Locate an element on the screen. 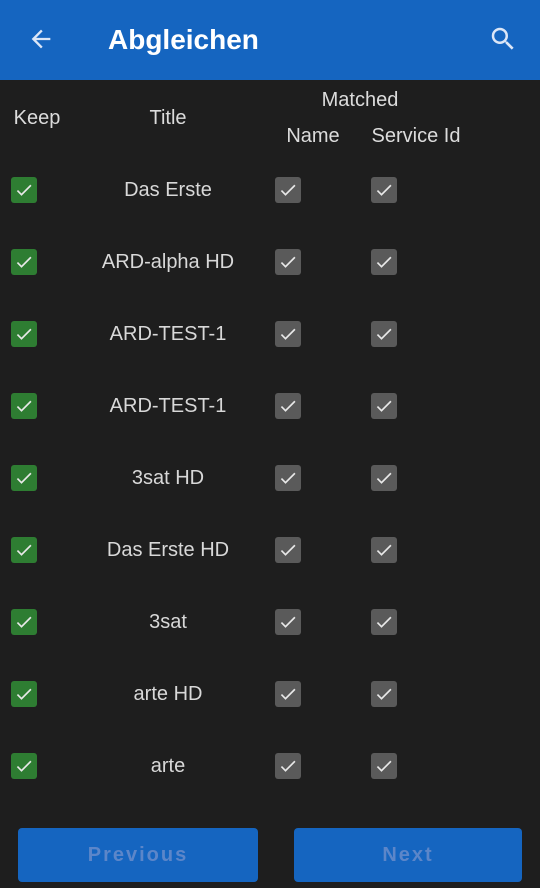  channel-title: ARD-alpha HD is located at coordinates (168, 262).